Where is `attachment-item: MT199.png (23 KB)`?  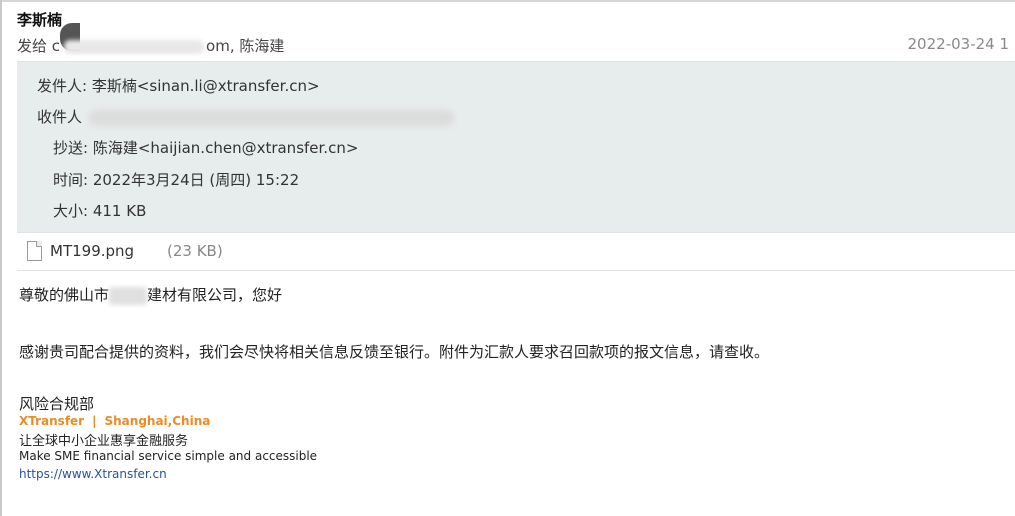 attachment-item: MT199.png (23 KB) is located at coordinates (516, 251).